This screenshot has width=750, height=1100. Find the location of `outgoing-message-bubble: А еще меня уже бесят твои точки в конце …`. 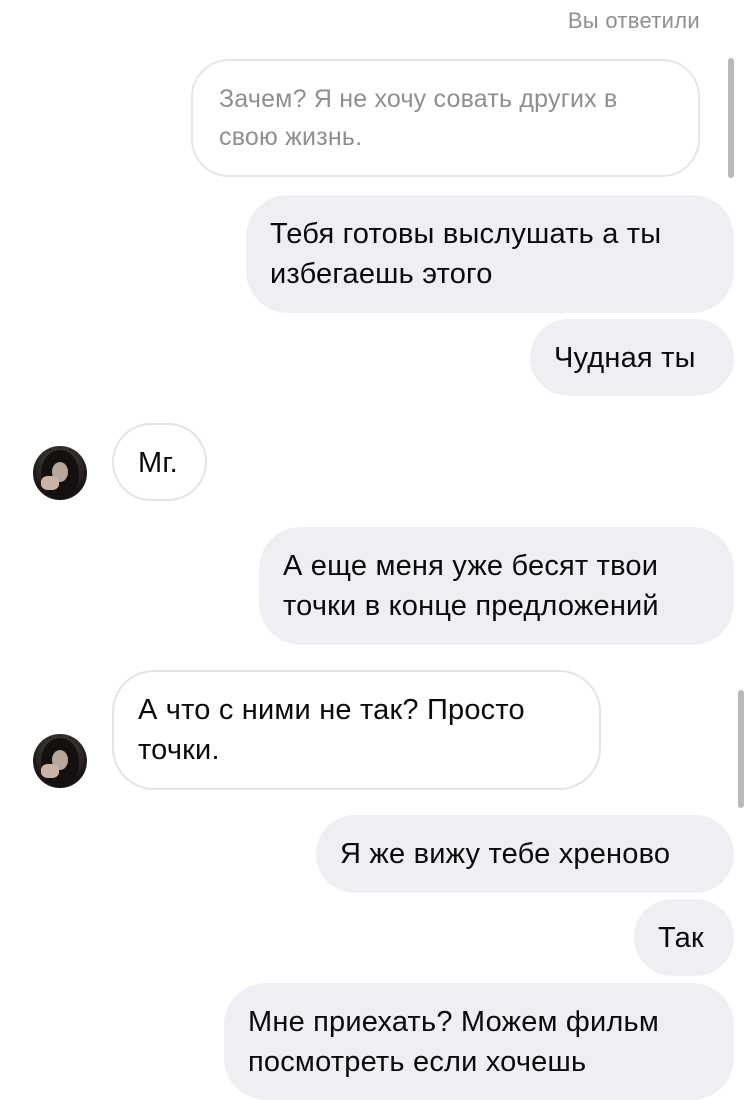

outgoing-message-bubble: А еще меня уже бесят твои точки в конце … is located at coordinates (496, 586).